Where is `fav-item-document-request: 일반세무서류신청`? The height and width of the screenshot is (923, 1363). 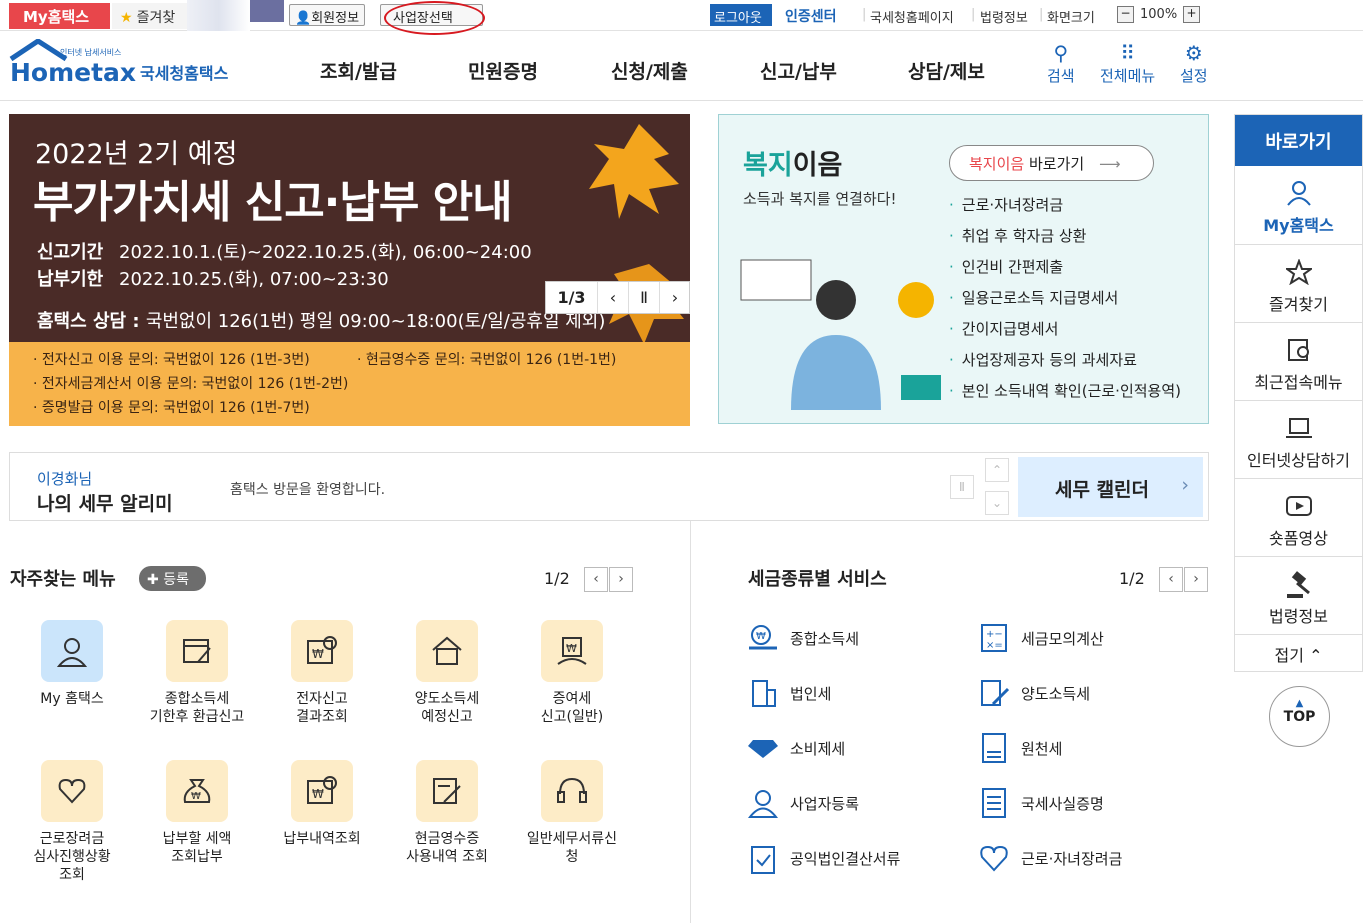
fav-item-document-request: 일반세무서류신청 is located at coordinates (572, 813).